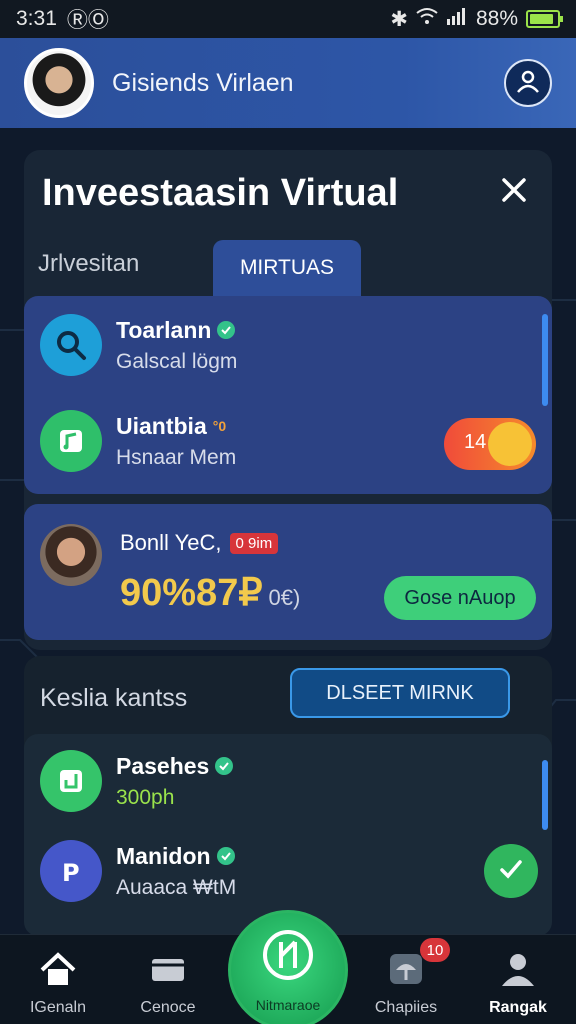  What do you see at coordinates (168, 1007) in the screenshot?
I see `nav-label: Cenoce` at bounding box center [168, 1007].